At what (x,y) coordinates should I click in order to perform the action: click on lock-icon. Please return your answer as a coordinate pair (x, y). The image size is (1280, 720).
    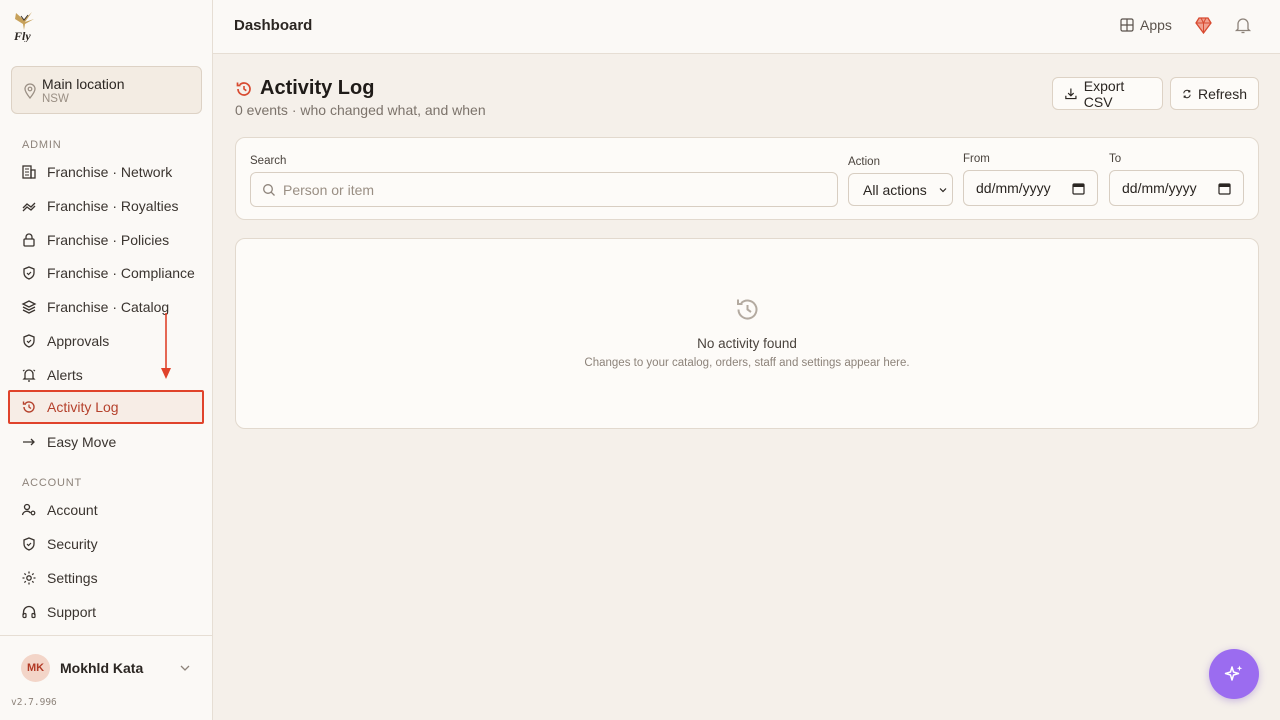
    Looking at the image, I should click on (29, 240).